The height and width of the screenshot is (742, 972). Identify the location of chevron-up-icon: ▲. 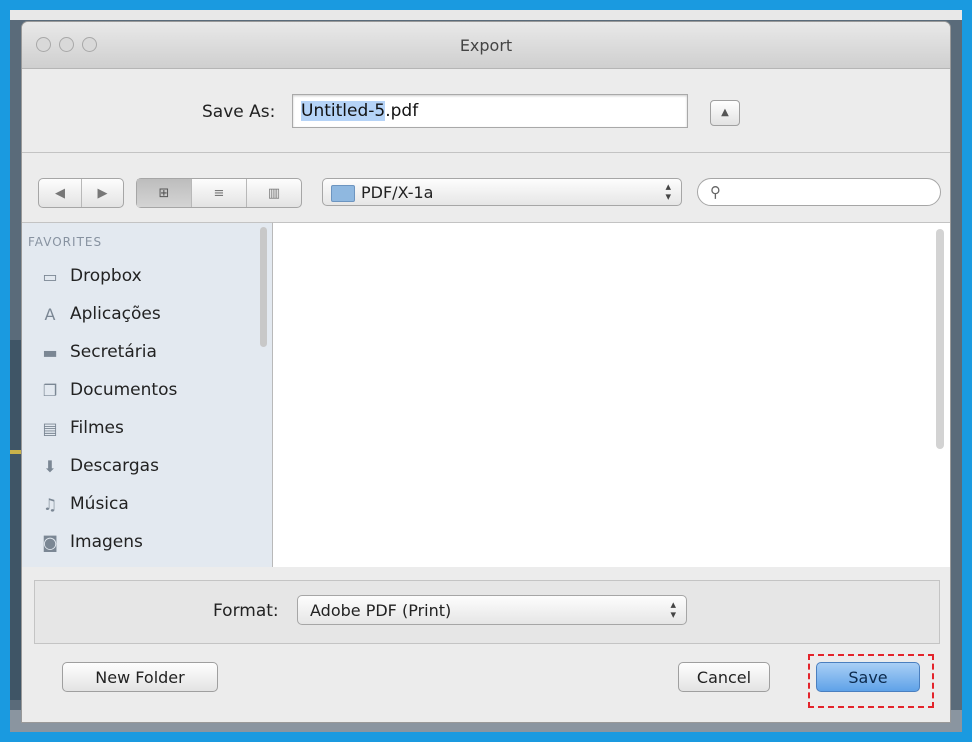
(725, 112).